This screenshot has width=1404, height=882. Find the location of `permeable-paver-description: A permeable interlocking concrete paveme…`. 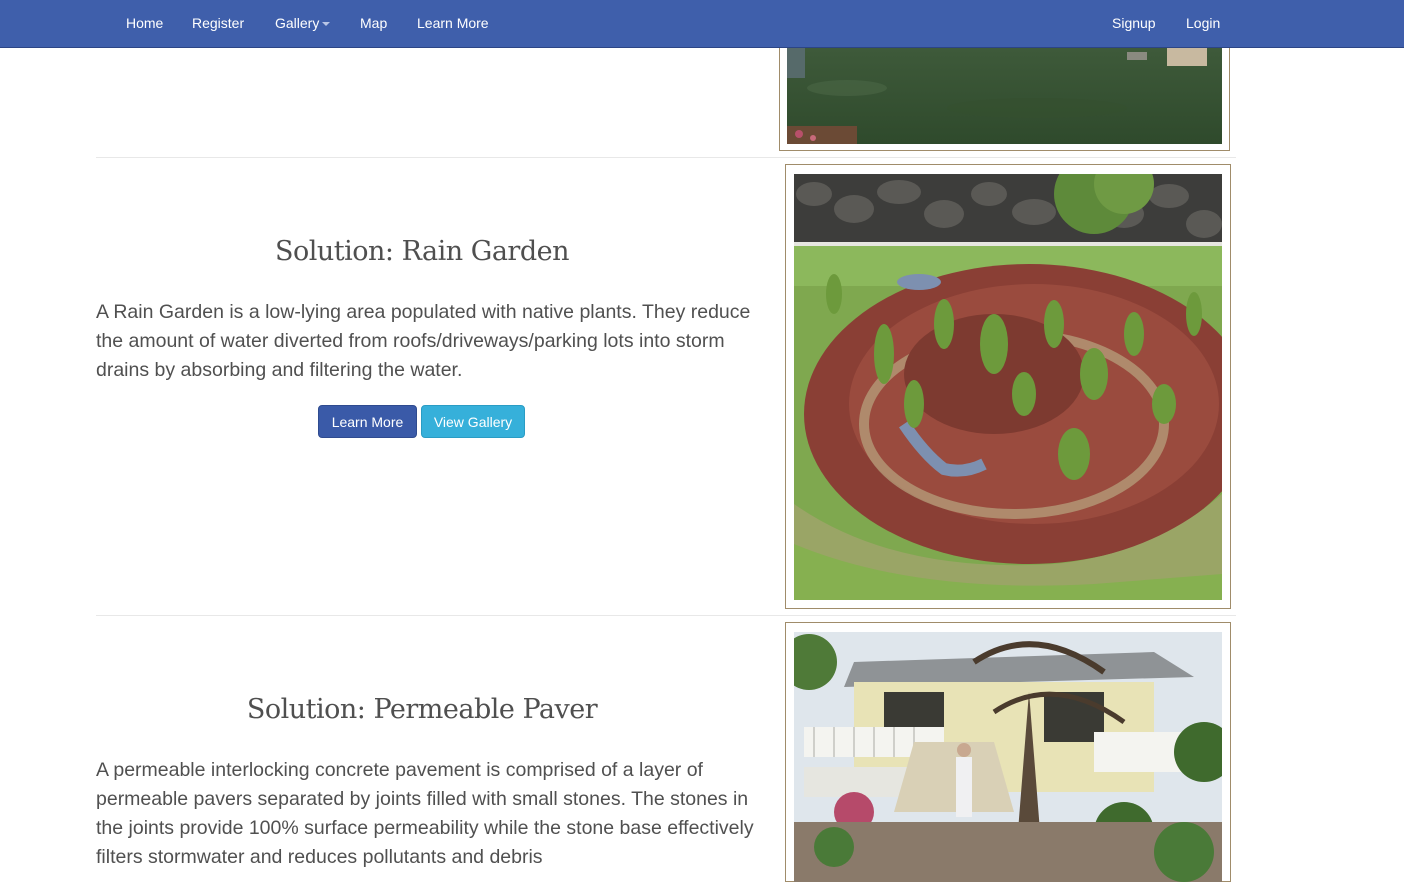

permeable-paver-description: A permeable interlocking concrete paveme… is located at coordinates (425, 813).